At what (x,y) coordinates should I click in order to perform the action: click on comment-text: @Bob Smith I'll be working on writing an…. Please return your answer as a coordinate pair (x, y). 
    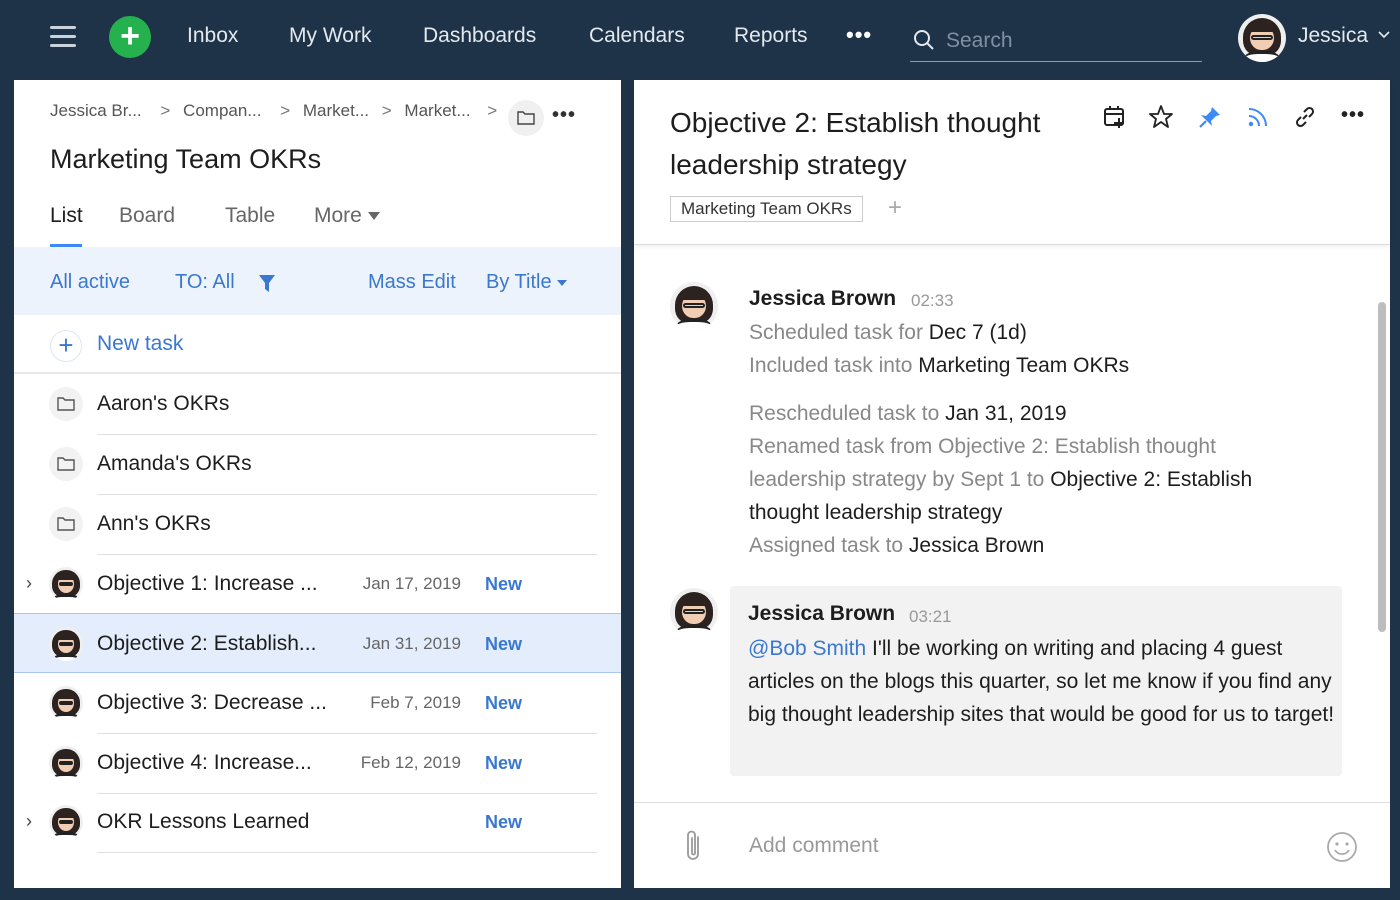
    Looking at the image, I should click on (1041, 681).